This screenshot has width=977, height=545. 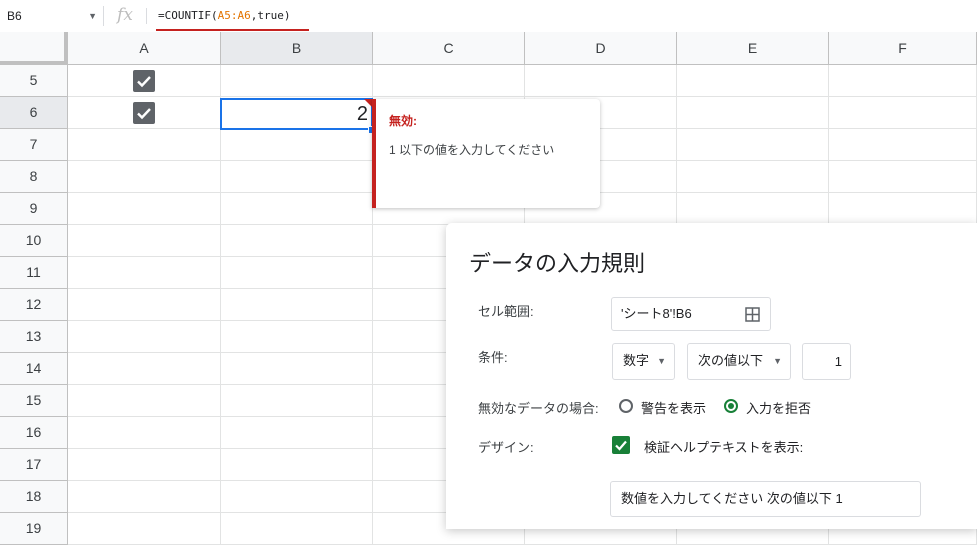 I want to click on formula-range: A5:A6, so click(x=234, y=15).